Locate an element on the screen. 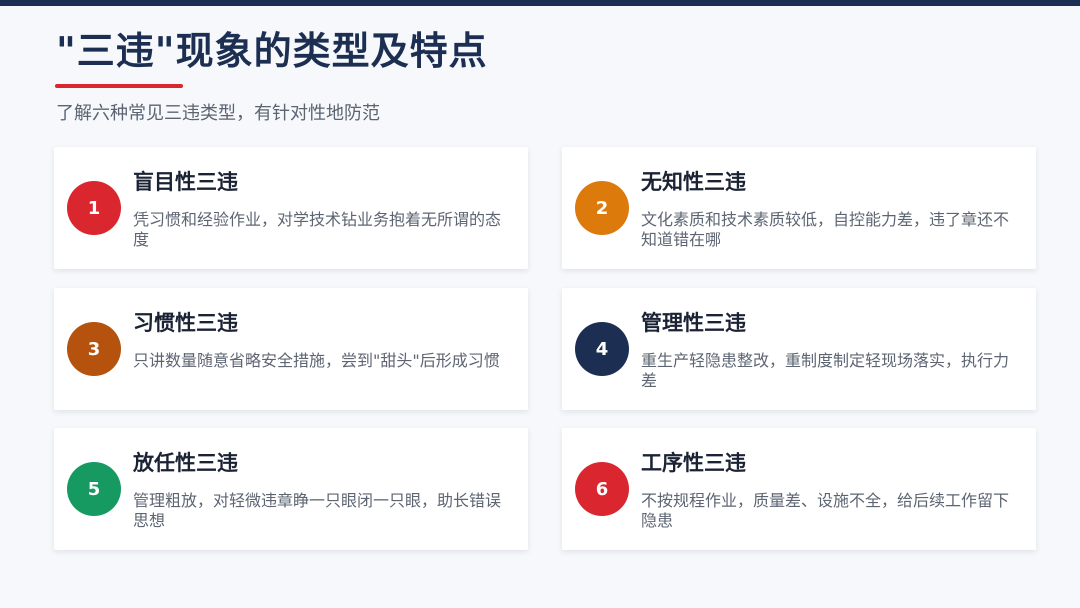  violation-card-3: 3 习惯性三违 只讲数量随意省略安全措施，尝到"甜头"后形成习惯 is located at coordinates (291, 349).